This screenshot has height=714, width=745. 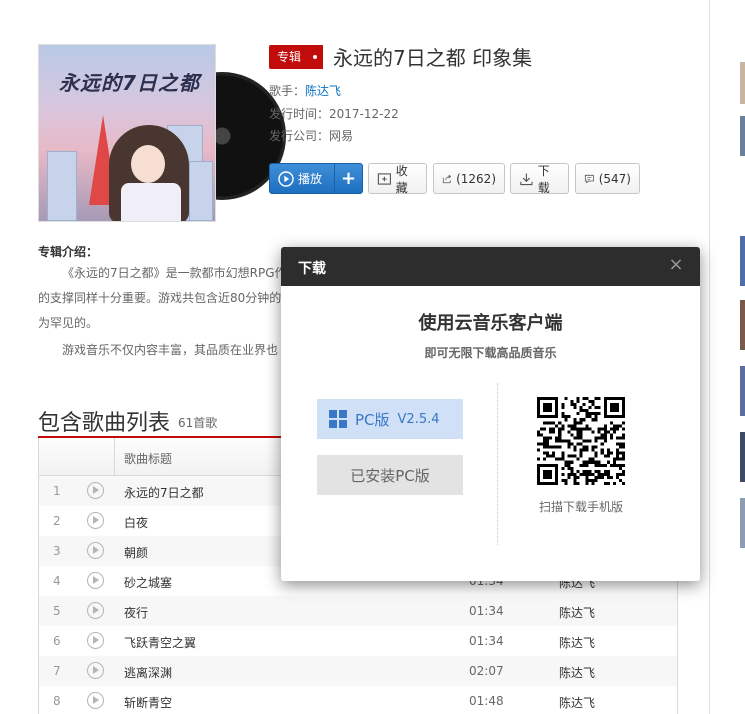 What do you see at coordinates (589, 179) in the screenshot?
I see `comment-icon` at bounding box center [589, 179].